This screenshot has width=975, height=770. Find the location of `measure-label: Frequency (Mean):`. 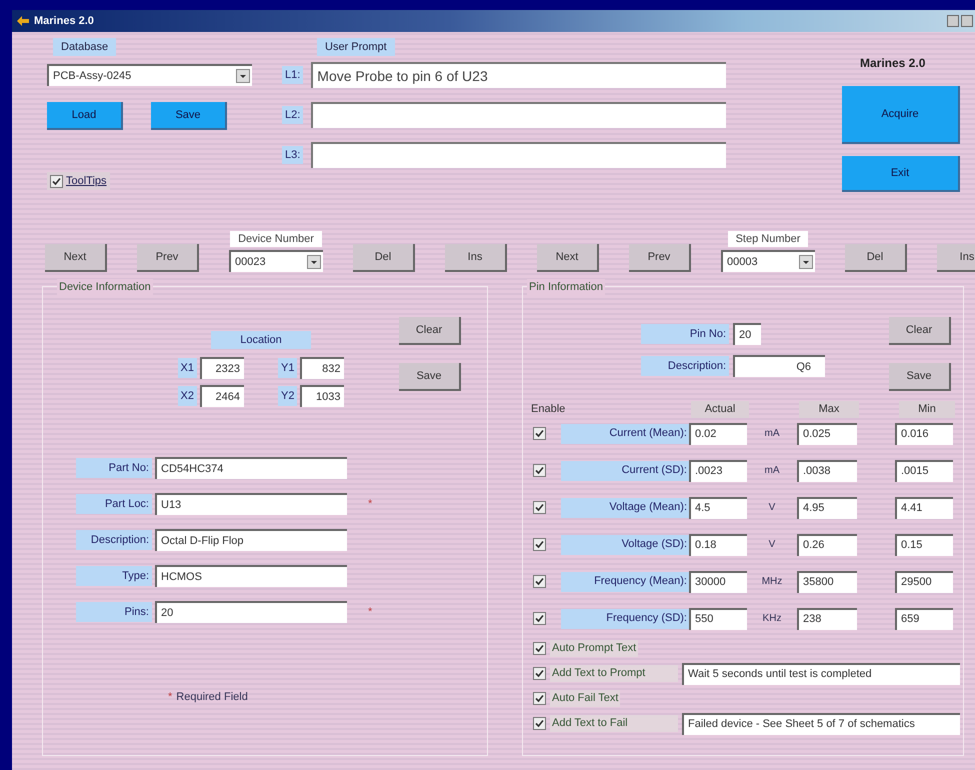

measure-label: Frequency (Mean): is located at coordinates (625, 582).